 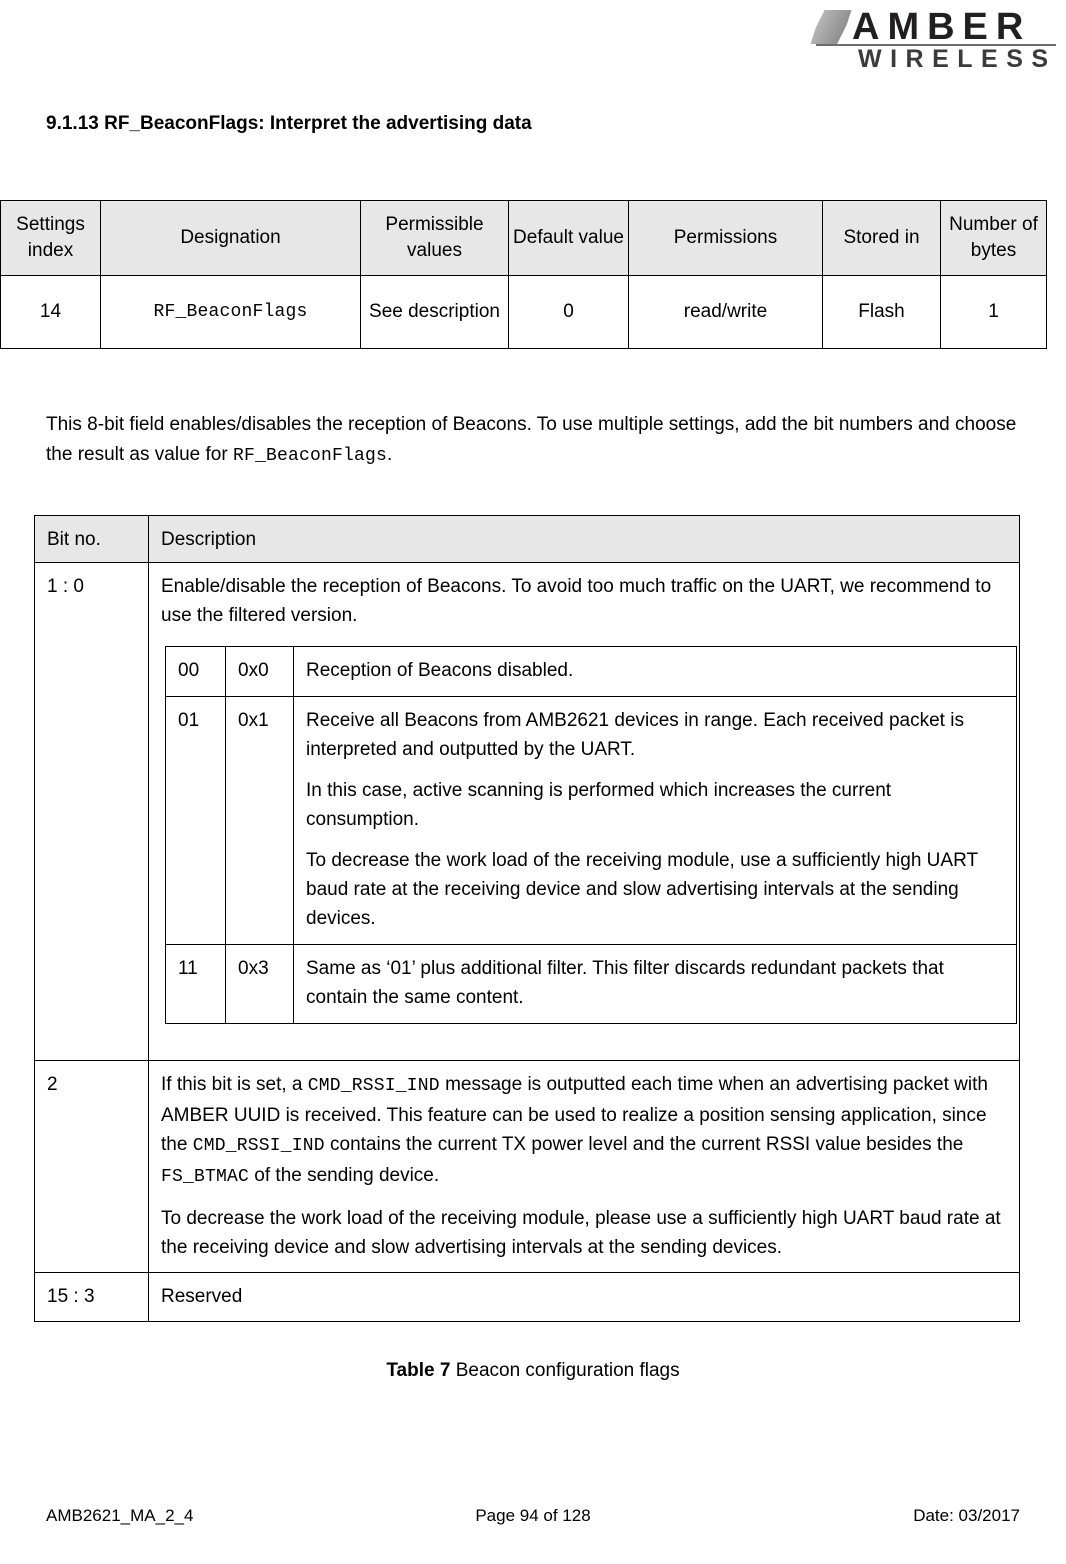 I want to click on cell-value-hex: 0x0, so click(x=259, y=671).